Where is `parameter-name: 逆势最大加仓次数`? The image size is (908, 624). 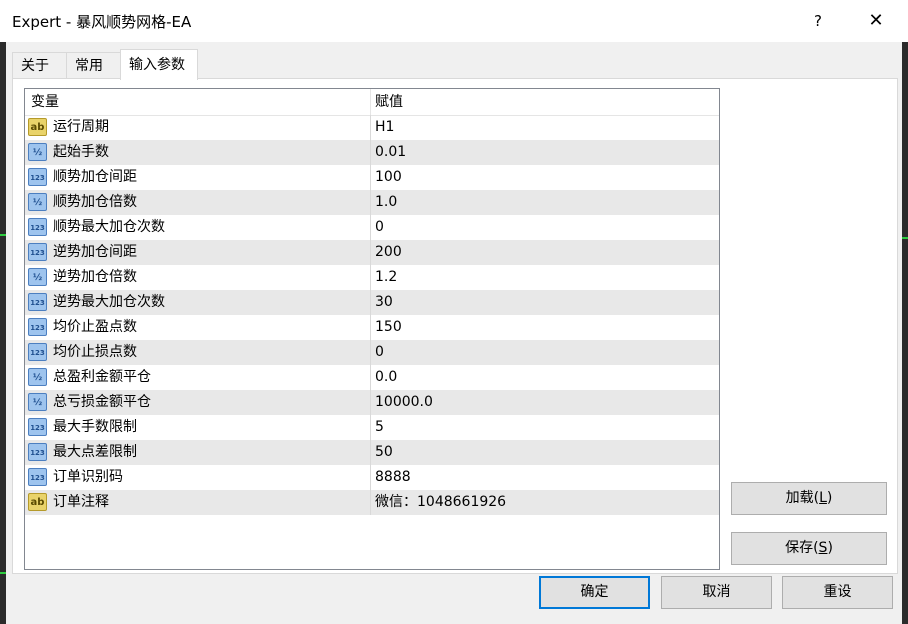 parameter-name: 逆势最大加仓次数 is located at coordinates (109, 302).